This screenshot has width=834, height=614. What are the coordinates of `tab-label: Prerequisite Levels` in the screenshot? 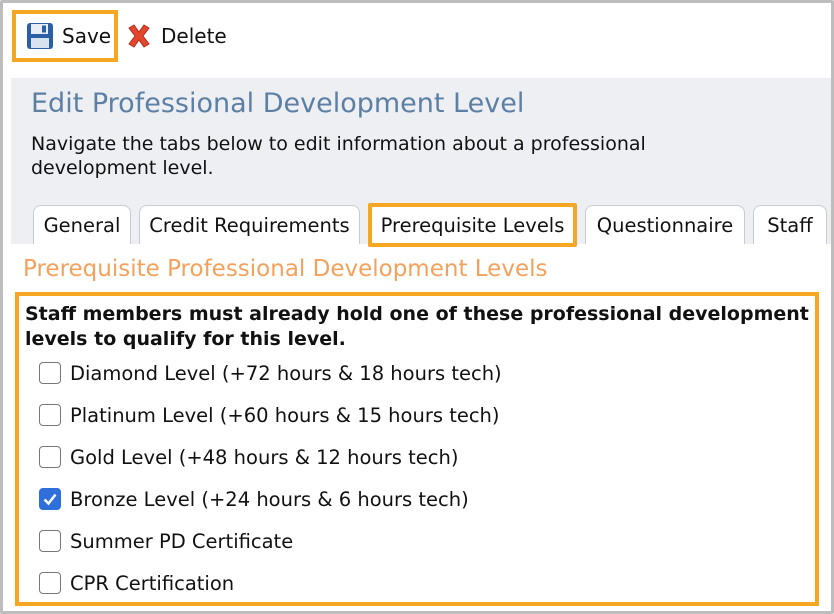 It's located at (472, 225).